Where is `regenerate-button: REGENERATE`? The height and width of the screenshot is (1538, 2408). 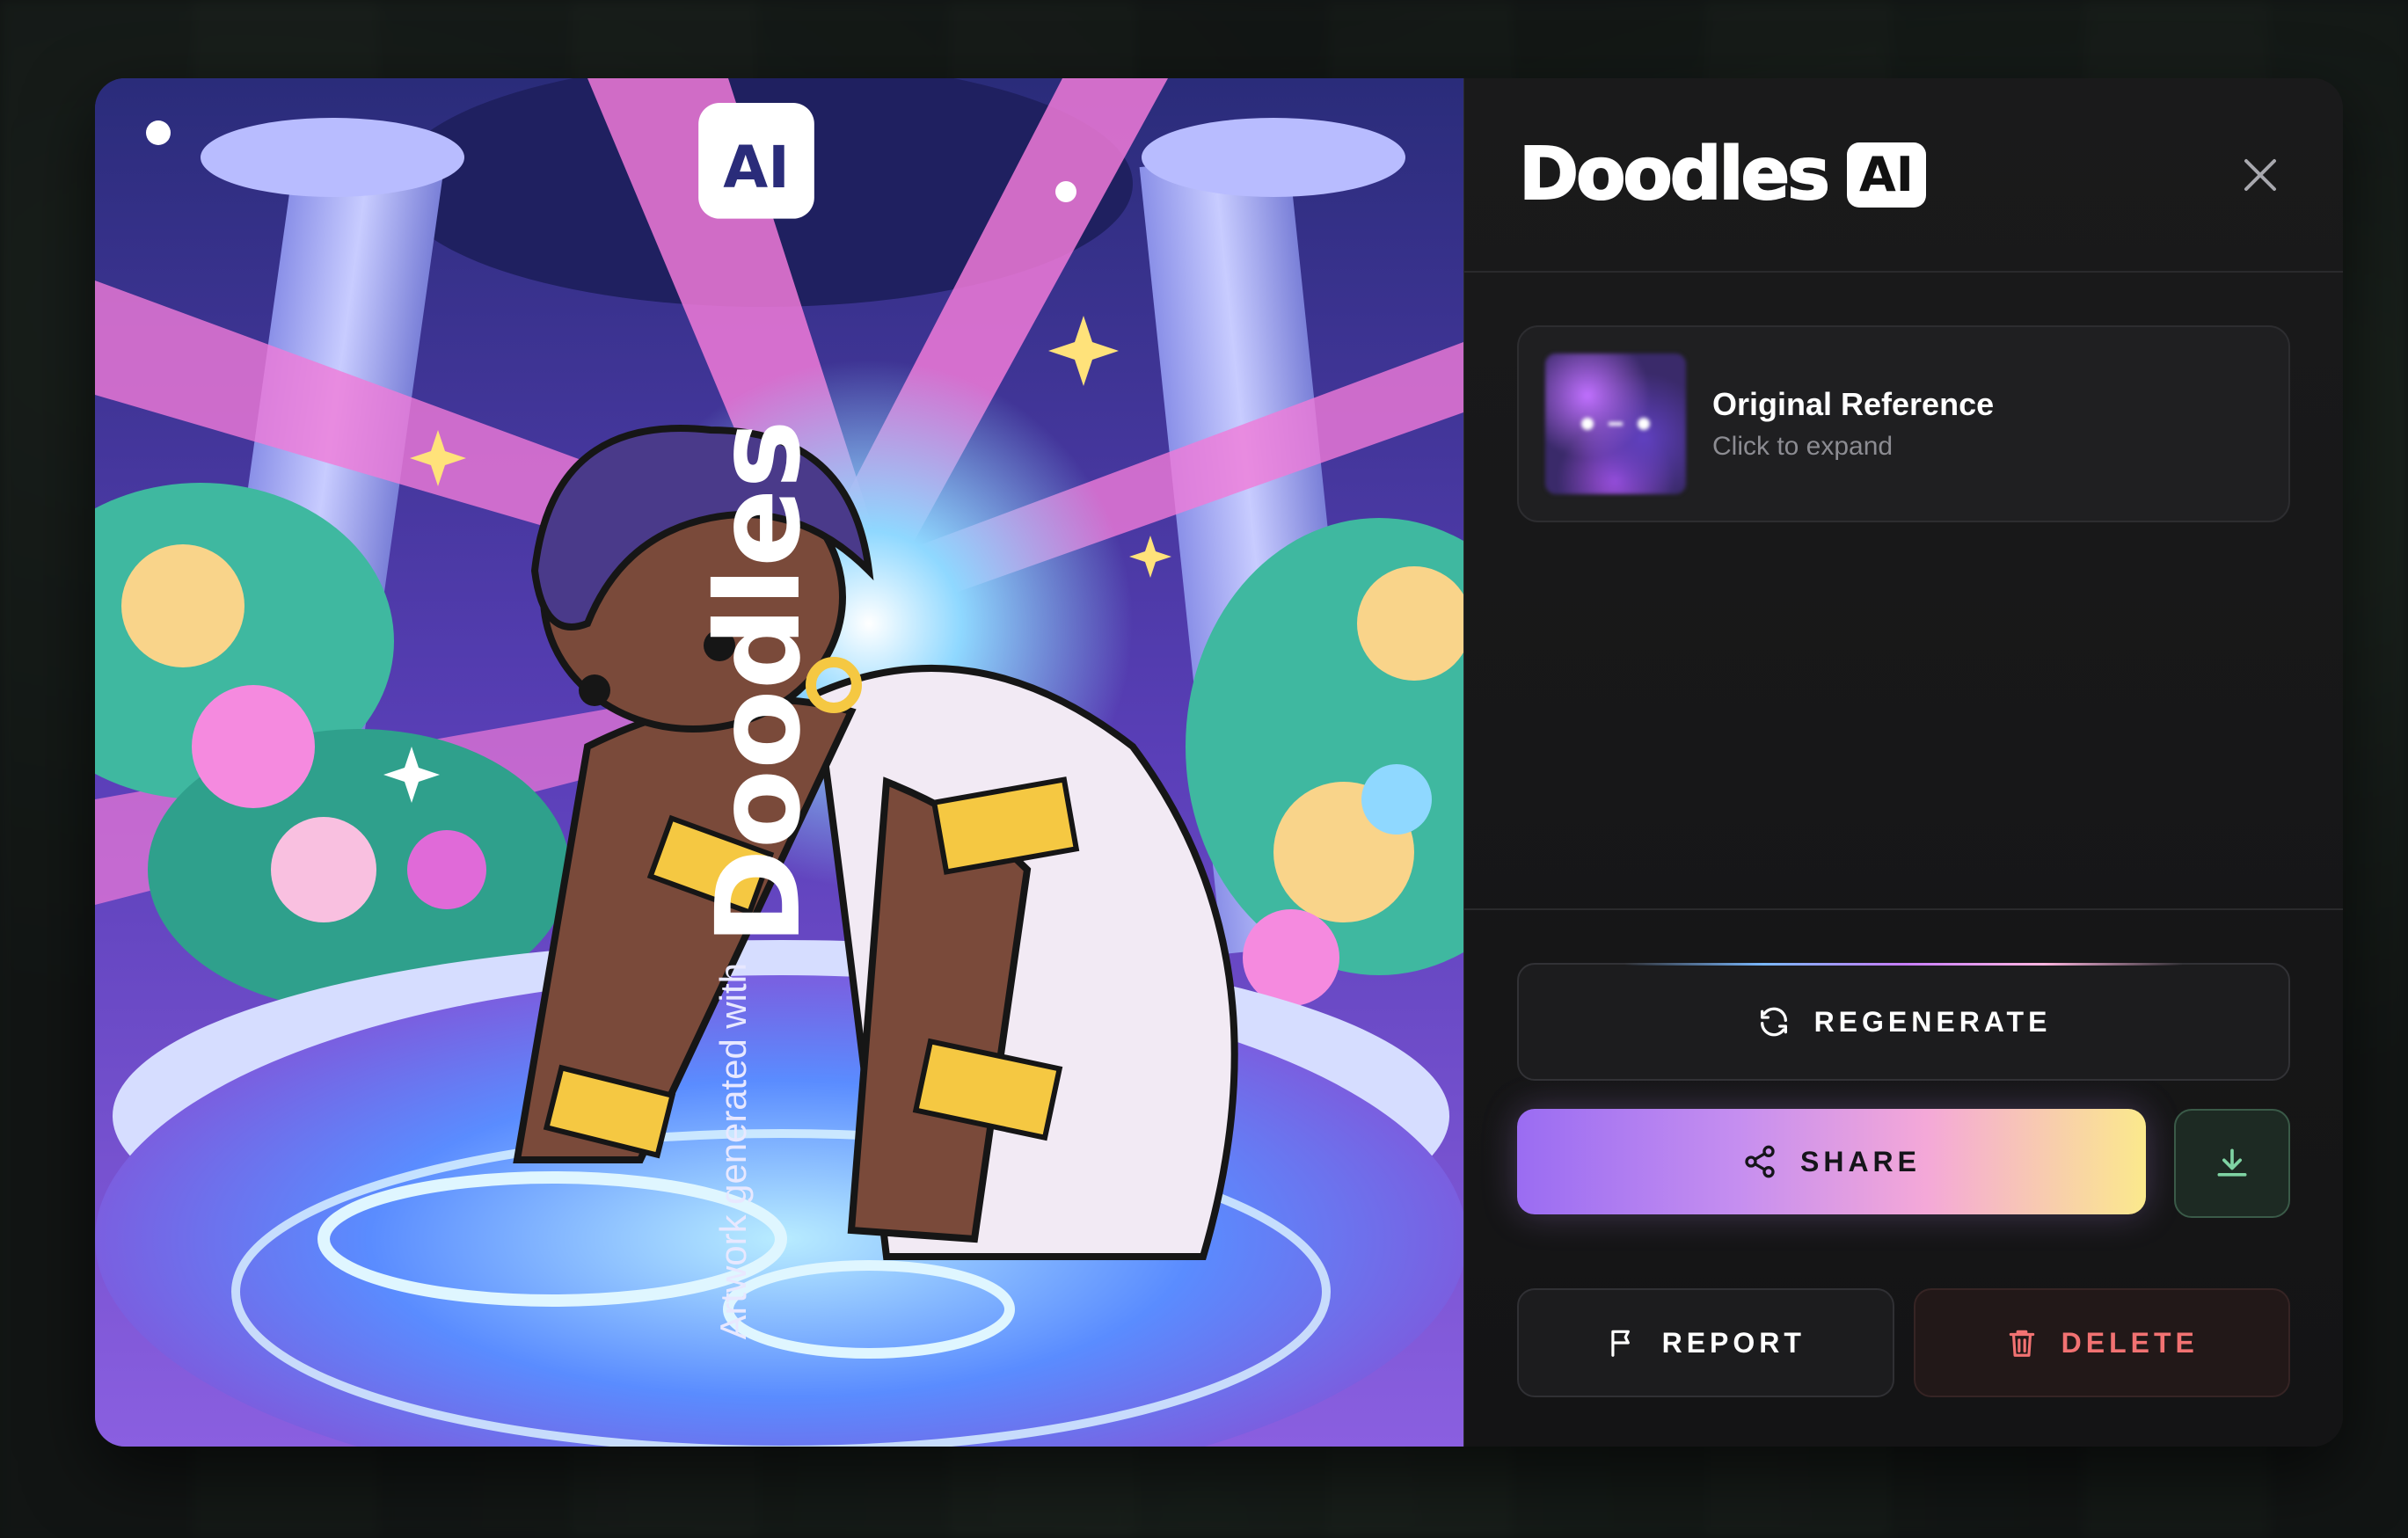 regenerate-button: REGENERATE is located at coordinates (1903, 1022).